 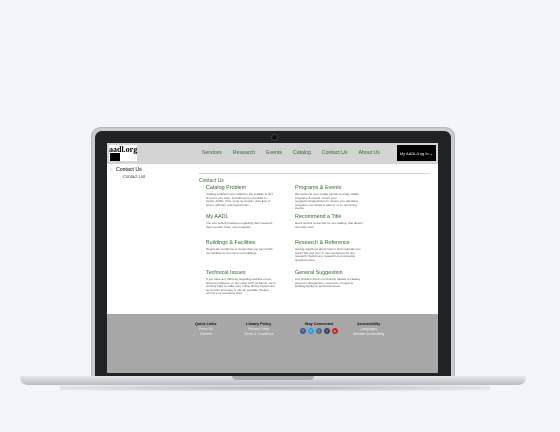 What do you see at coordinates (123, 153) in the screenshot?
I see `site-logo: aadl.org` at bounding box center [123, 153].